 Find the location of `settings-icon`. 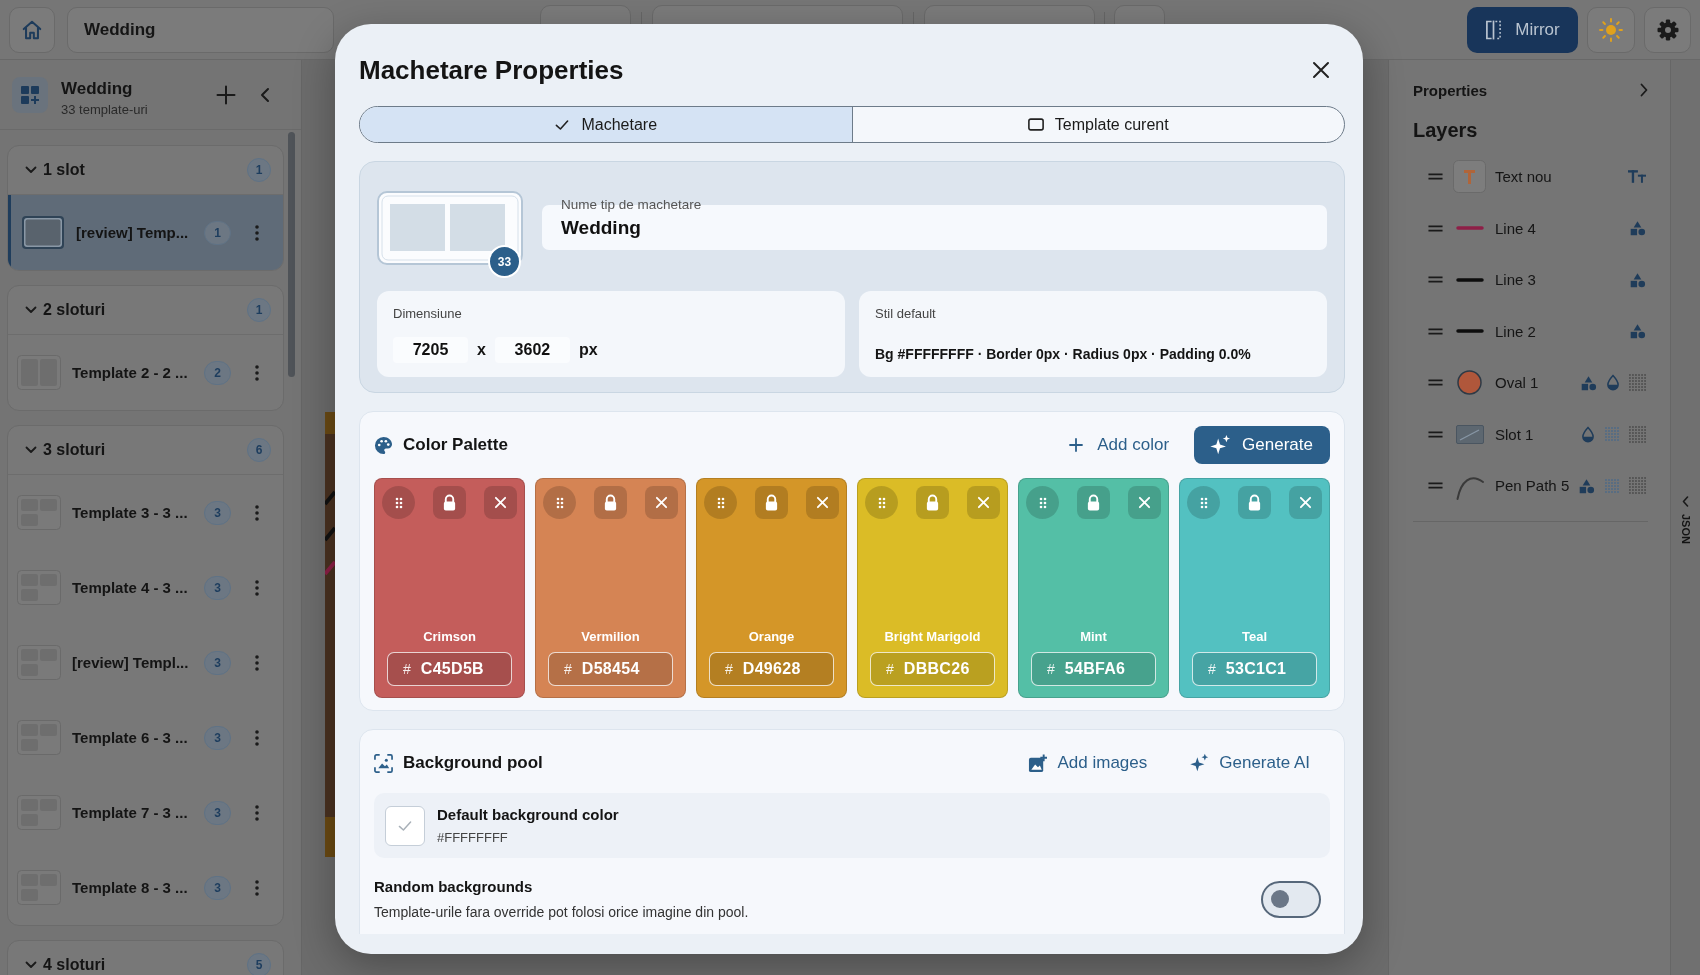

settings-icon is located at coordinates (1667, 29).